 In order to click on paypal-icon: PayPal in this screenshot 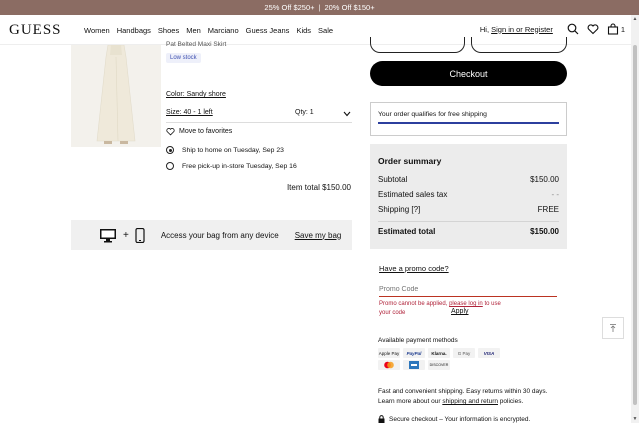, I will do `click(414, 353)`.